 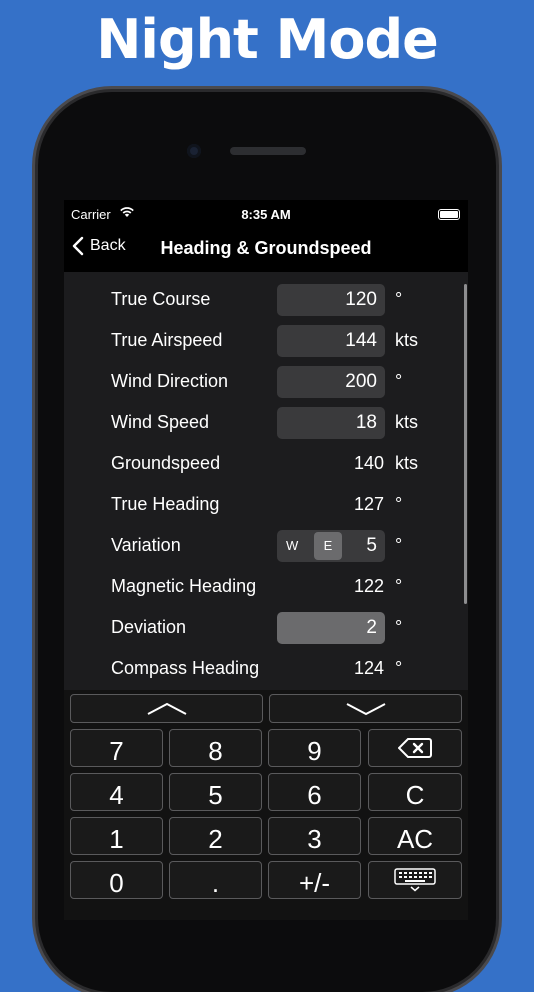 I want to click on key-6: 6, so click(x=314, y=792).